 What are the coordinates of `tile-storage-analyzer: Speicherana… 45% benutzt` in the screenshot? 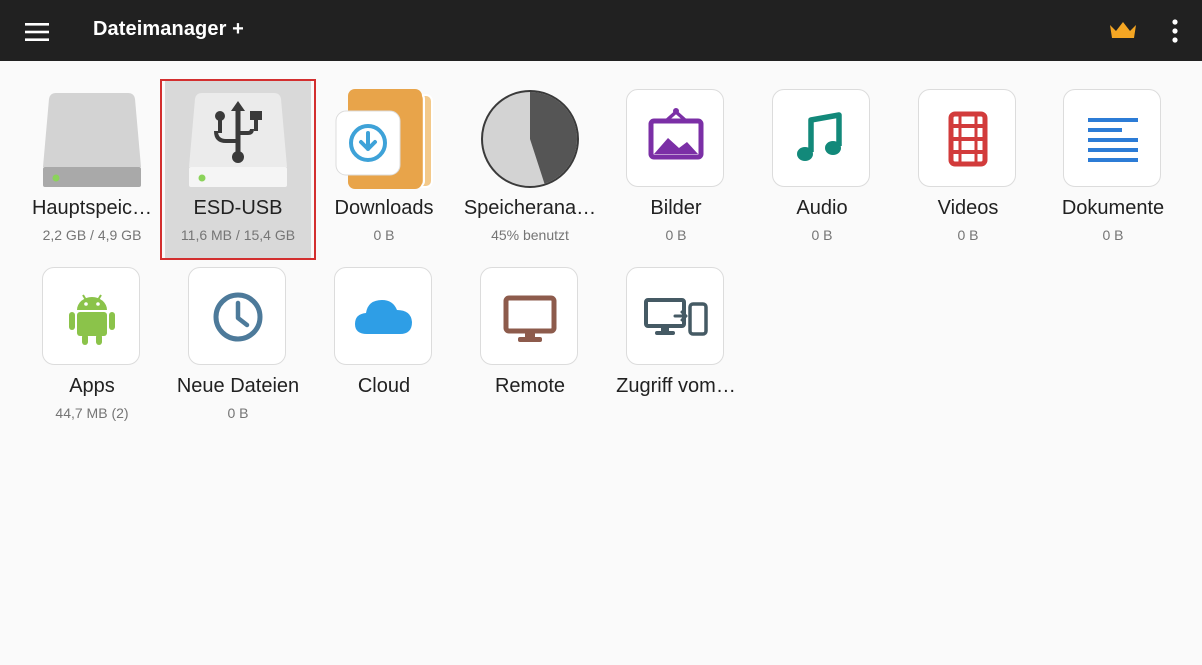 It's located at (530, 169).